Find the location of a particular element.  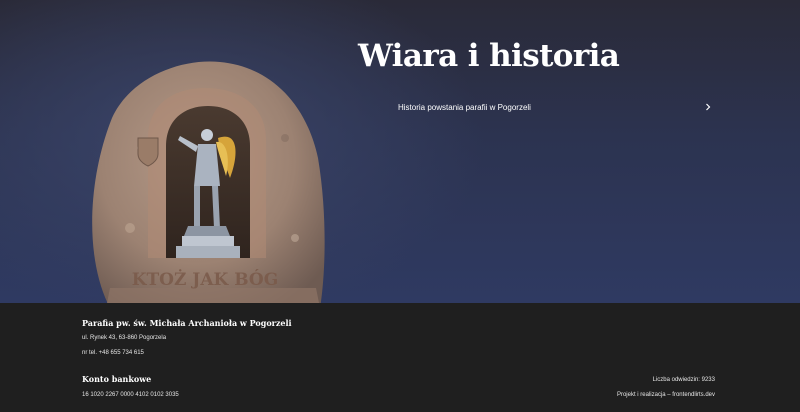

credit-link: Projekt i realizacja – frontendlirts.dev is located at coordinates (666, 395).